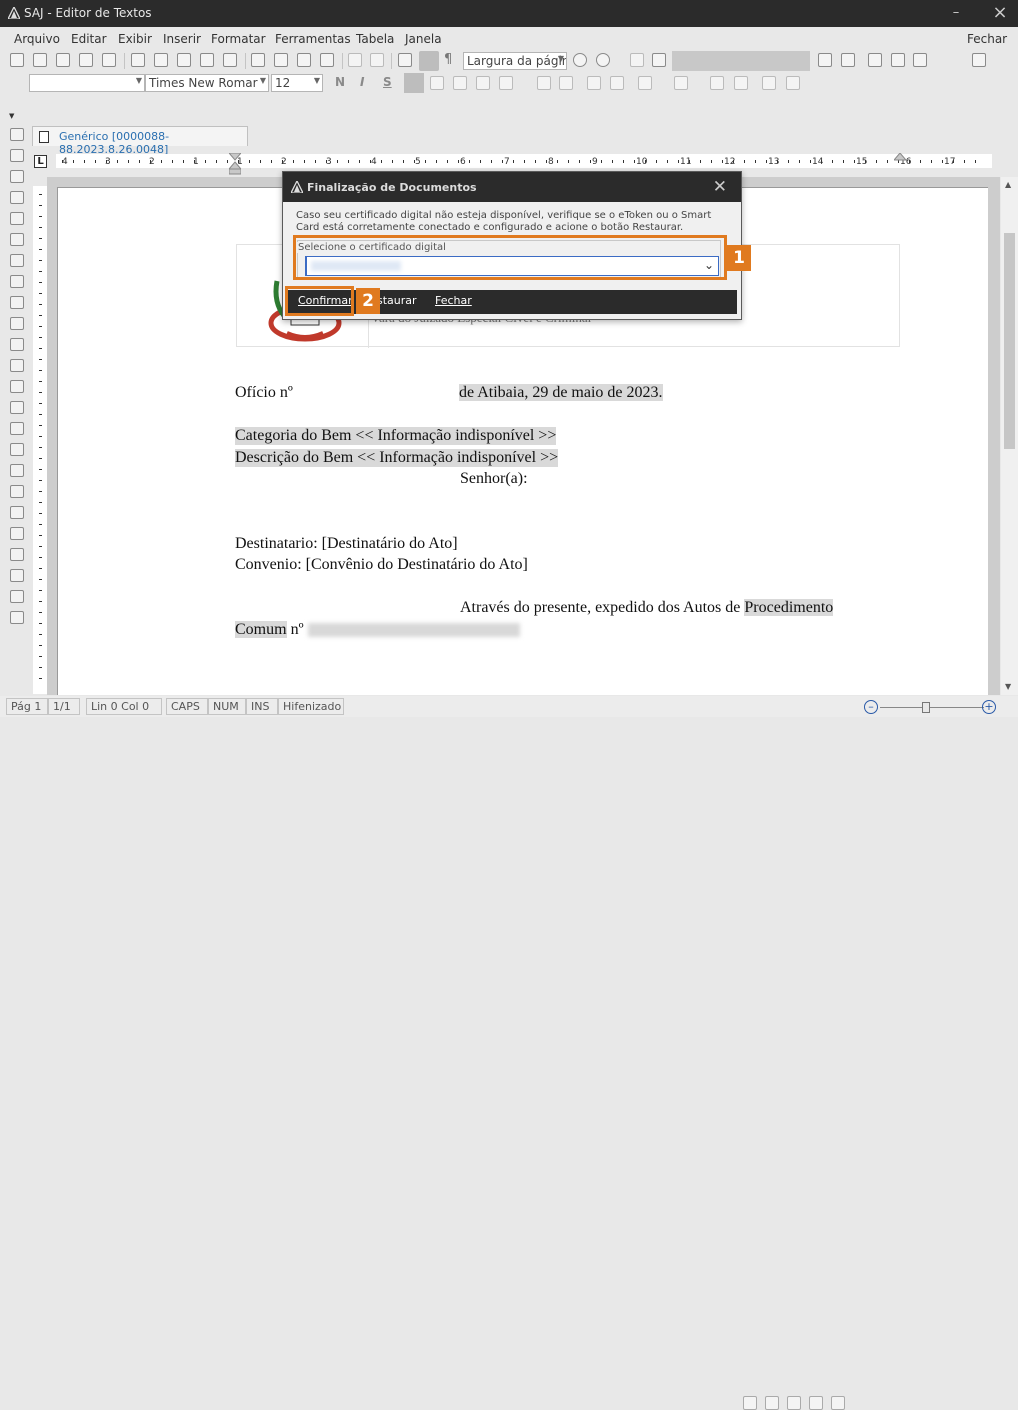 The height and width of the screenshot is (1410, 1018). Describe the element at coordinates (207, 83) in the screenshot. I see `font-select: Times New Romar ▼` at that location.